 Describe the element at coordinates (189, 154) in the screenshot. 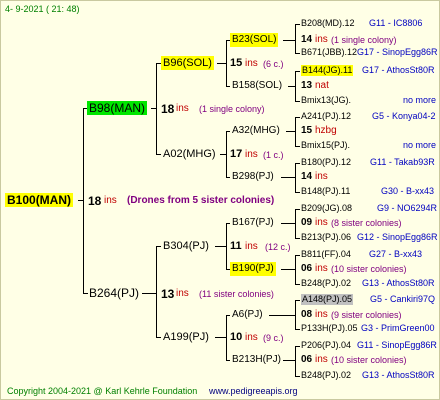

I see `queen-node-gen2: A02(MHG)` at that location.